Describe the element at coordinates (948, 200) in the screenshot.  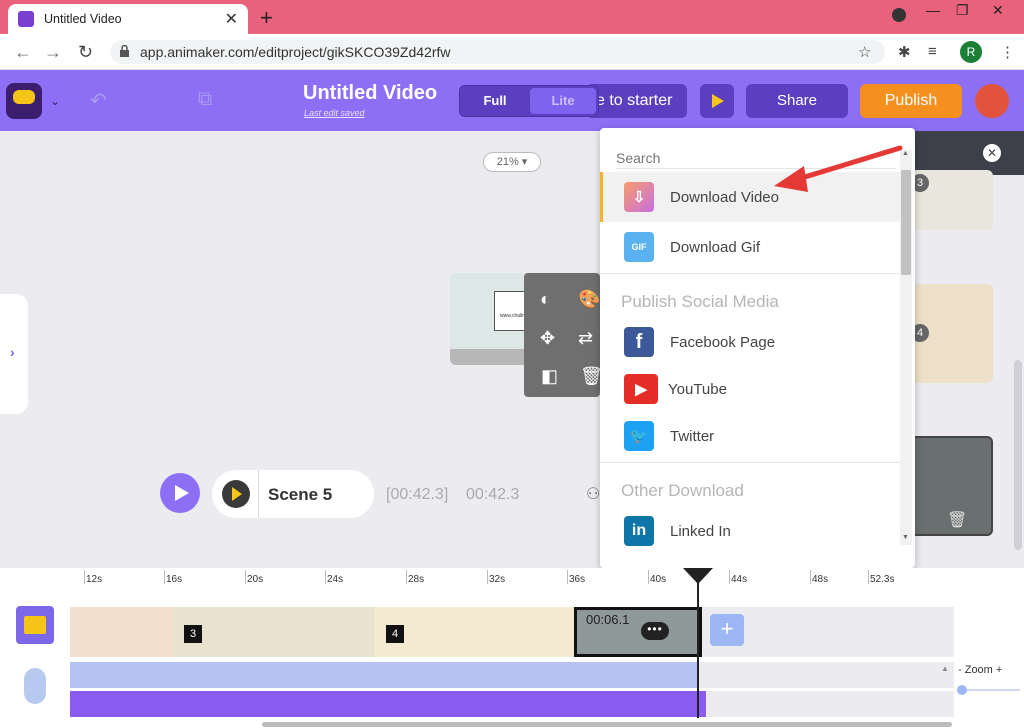
I see `scene-thumb-3: 3` at that location.